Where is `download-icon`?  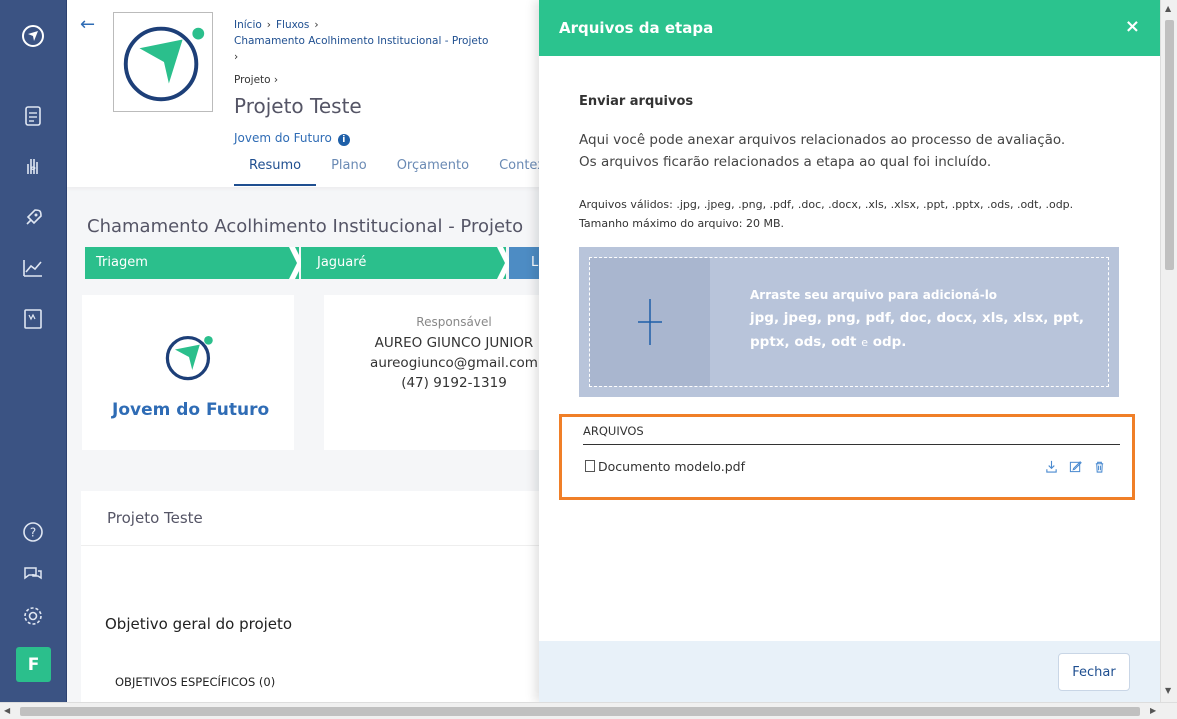 download-icon is located at coordinates (1051, 468).